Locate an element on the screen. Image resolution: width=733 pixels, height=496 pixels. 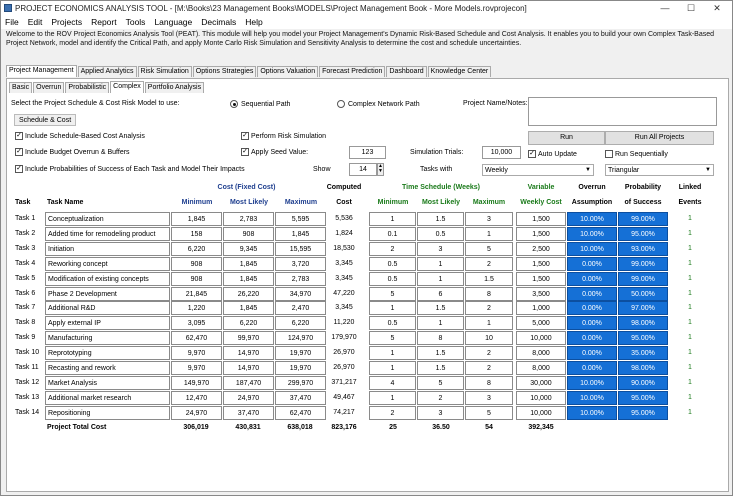
tab-basic: Basic is located at coordinates (21, 87).